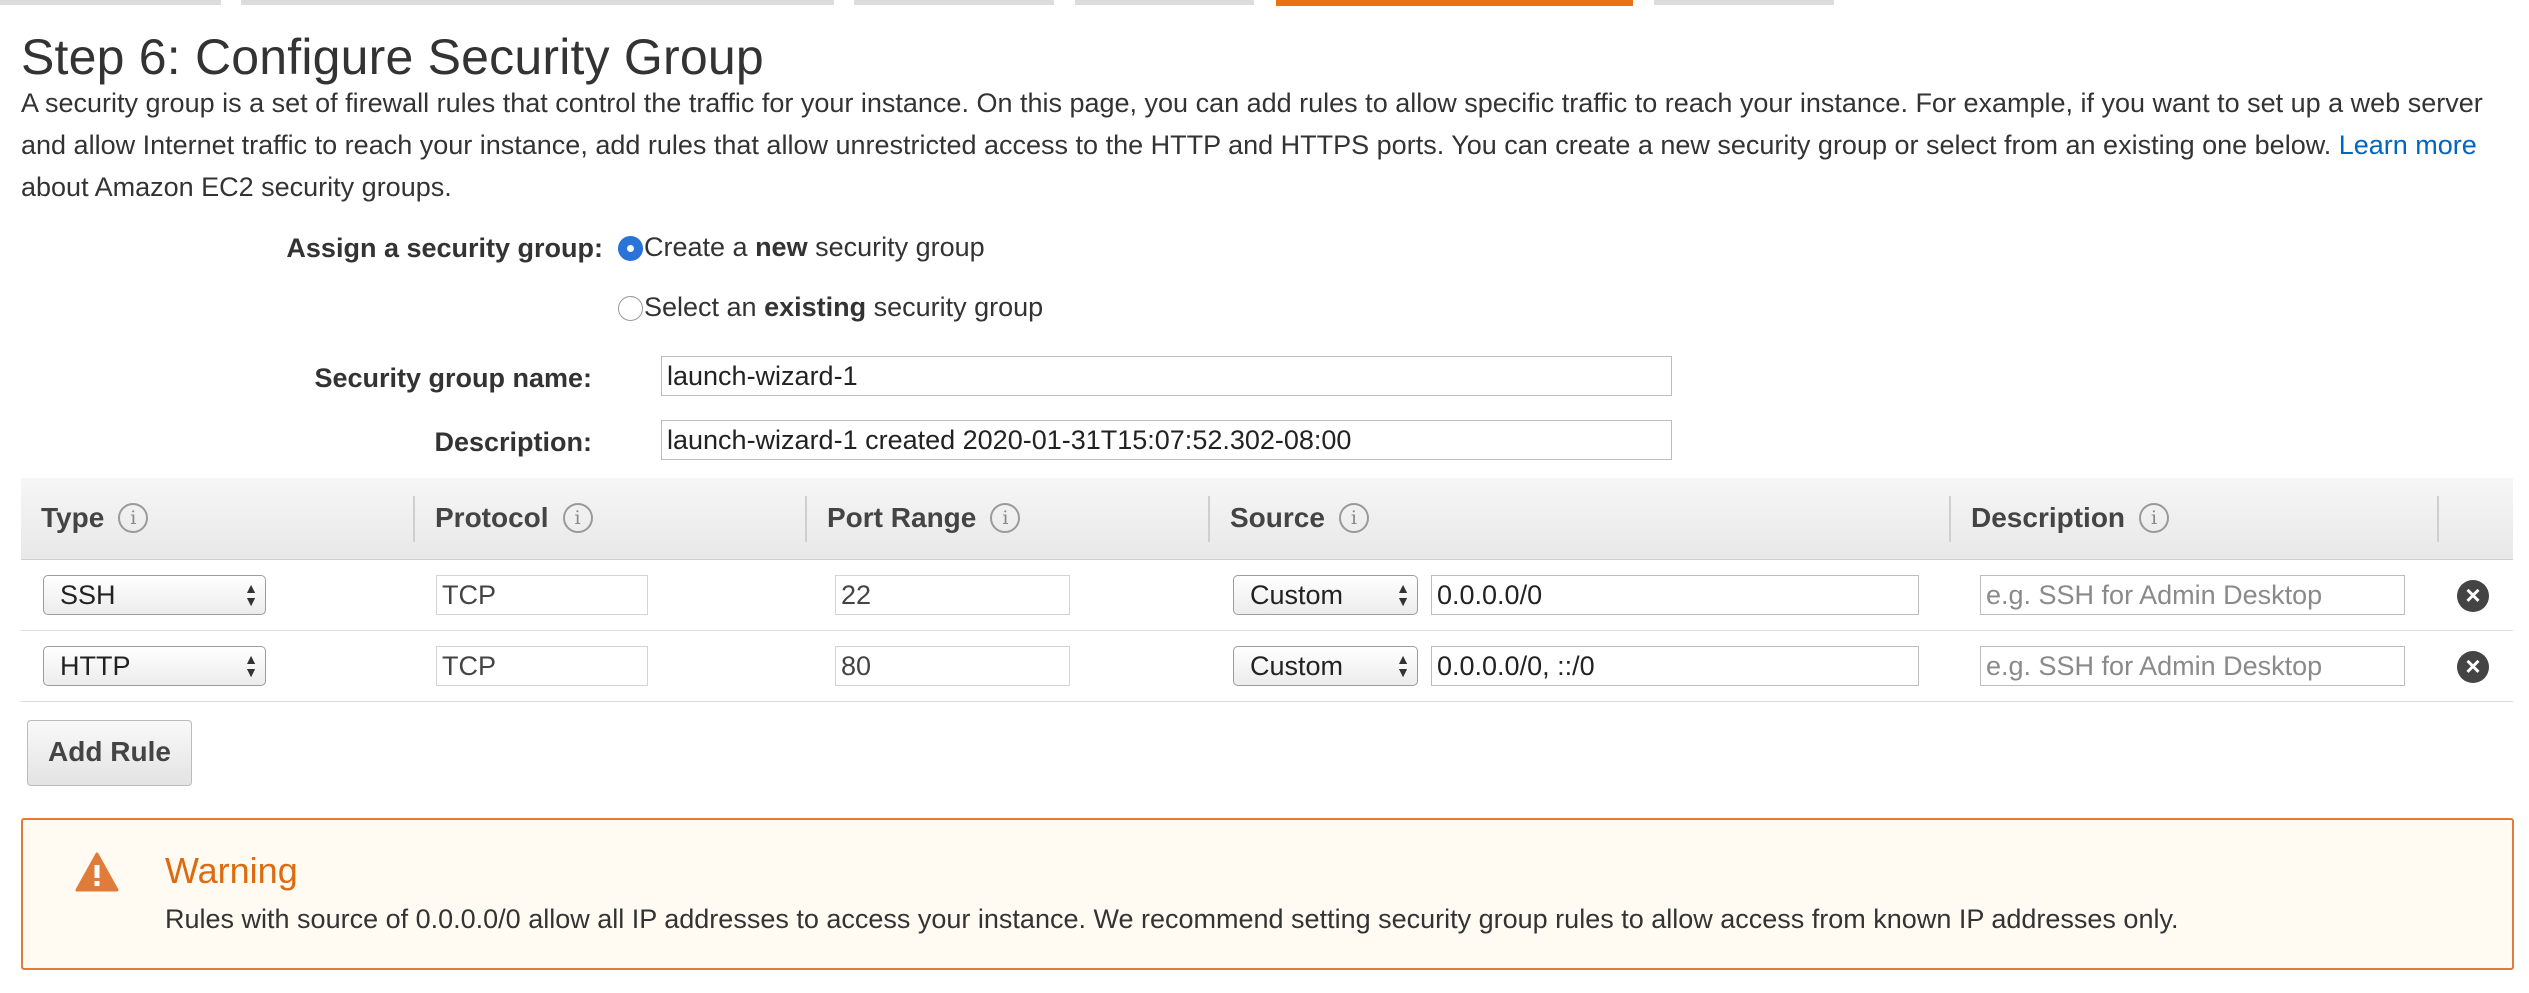  What do you see at coordinates (2048, 517) in the screenshot?
I see `column-header-description-label: Description` at bounding box center [2048, 517].